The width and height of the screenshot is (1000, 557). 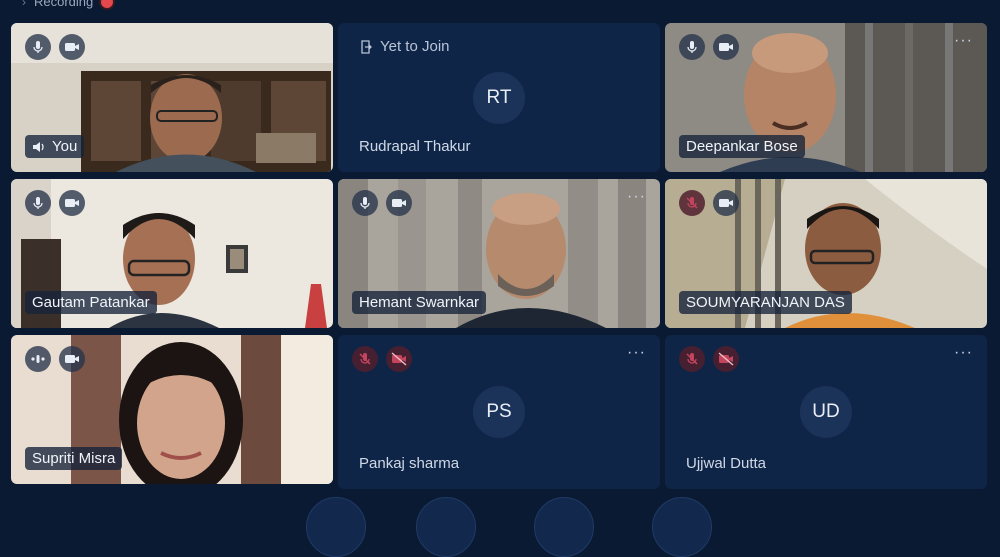 I want to click on participant-tile-supriti: Supriti Misra, so click(x=172, y=409).